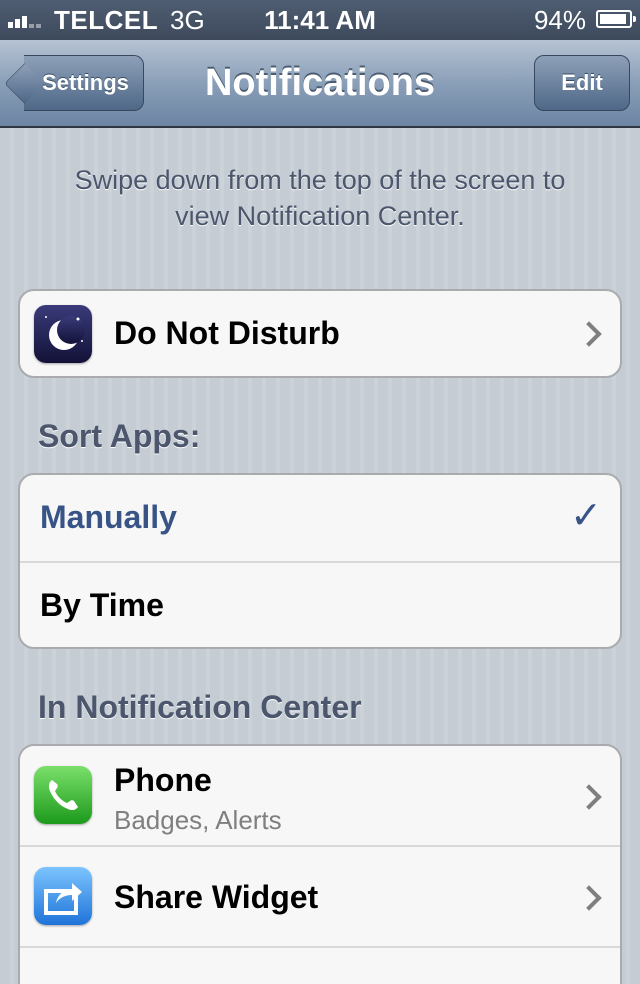 The height and width of the screenshot is (984, 640). Describe the element at coordinates (586, 516) in the screenshot. I see `checkmark-icon: ✓` at that location.